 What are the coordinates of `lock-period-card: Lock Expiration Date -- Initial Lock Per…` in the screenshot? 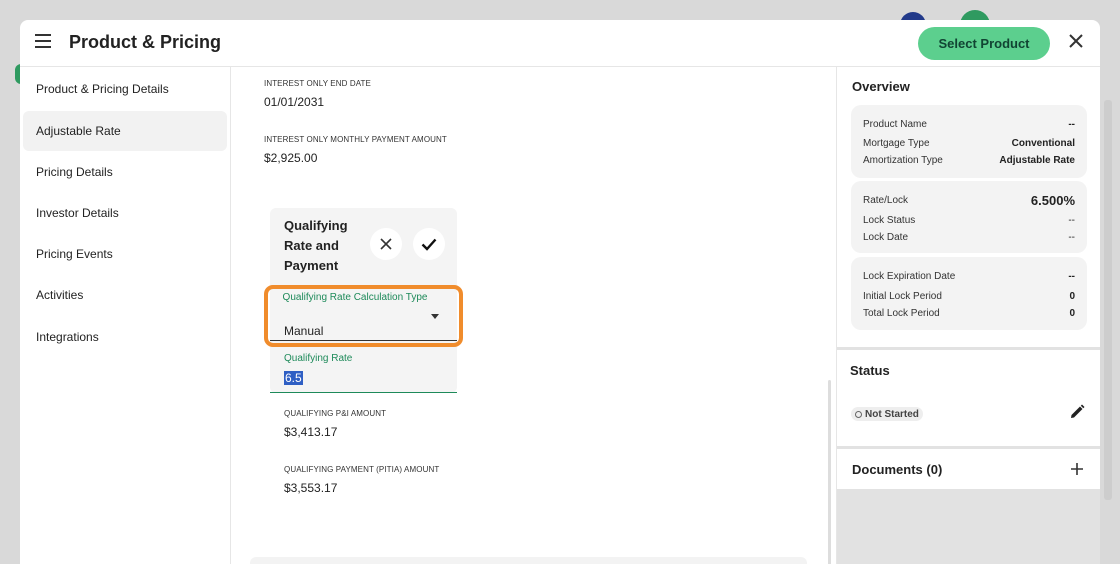 It's located at (969, 293).